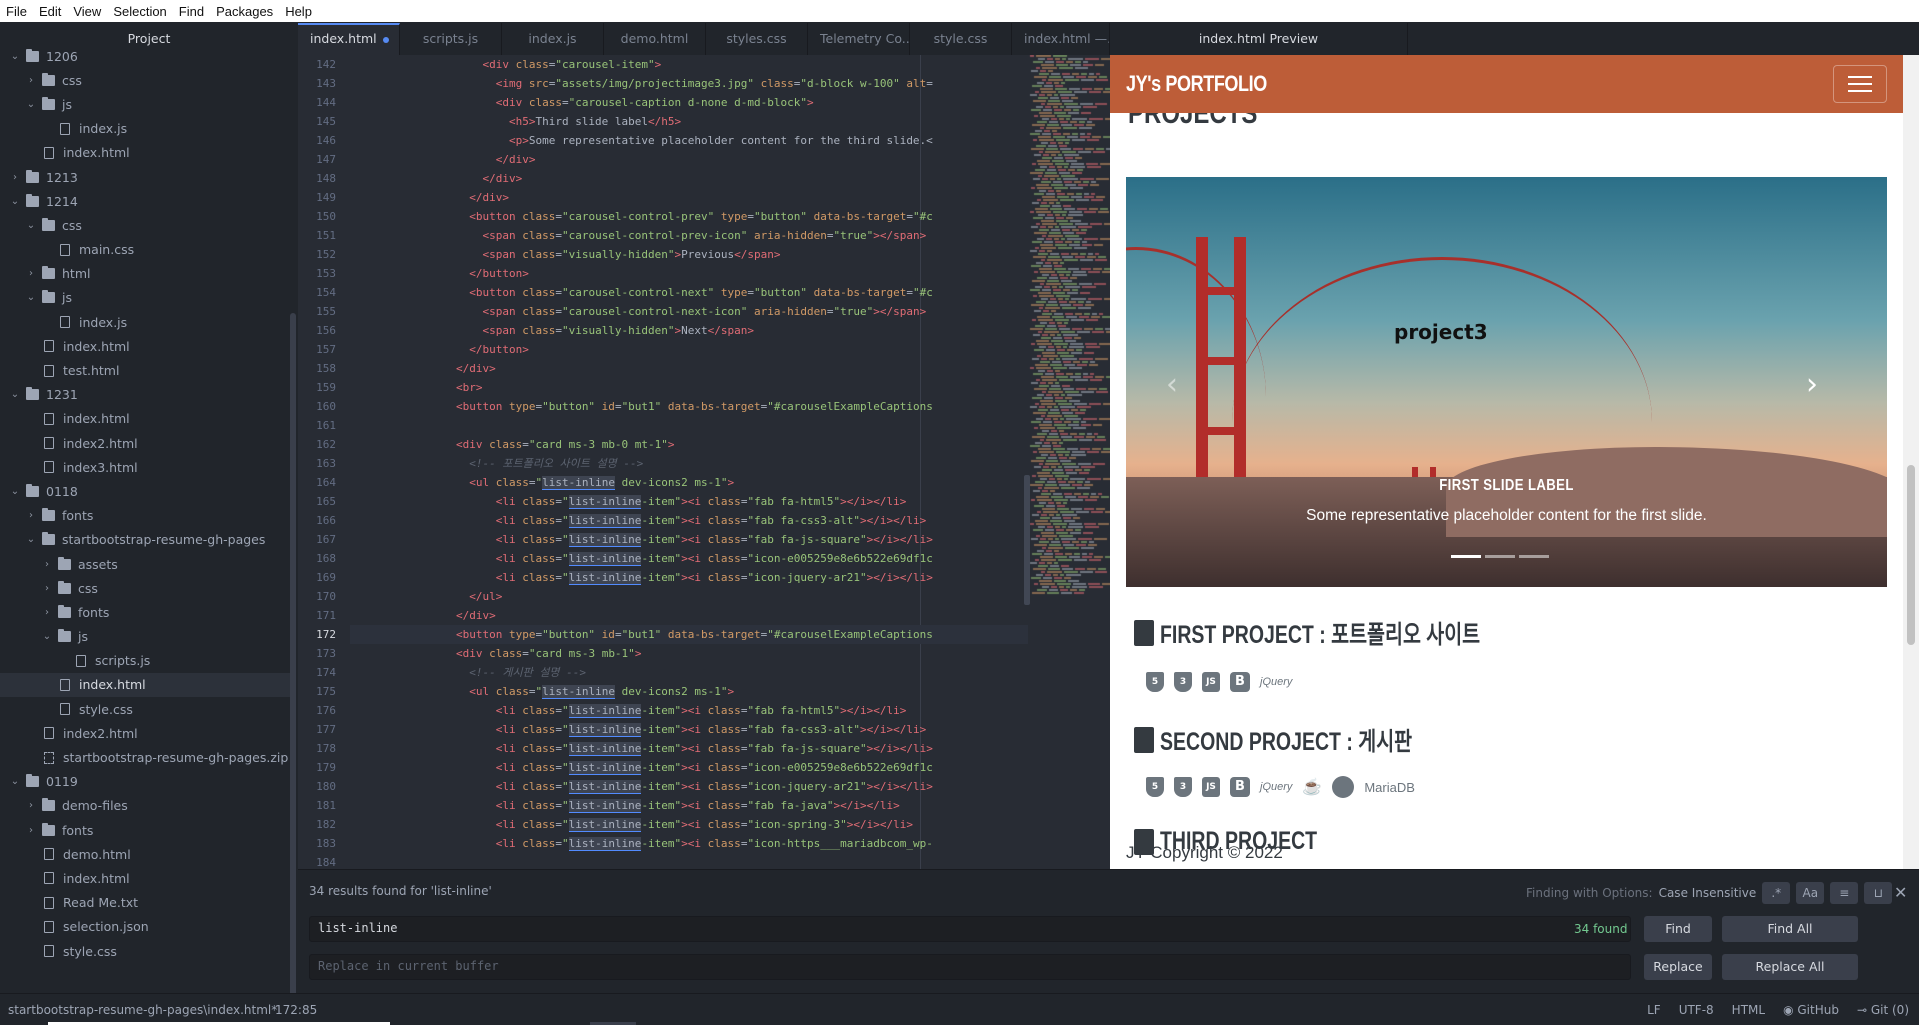  I want to click on menu-file: File, so click(16, 11).